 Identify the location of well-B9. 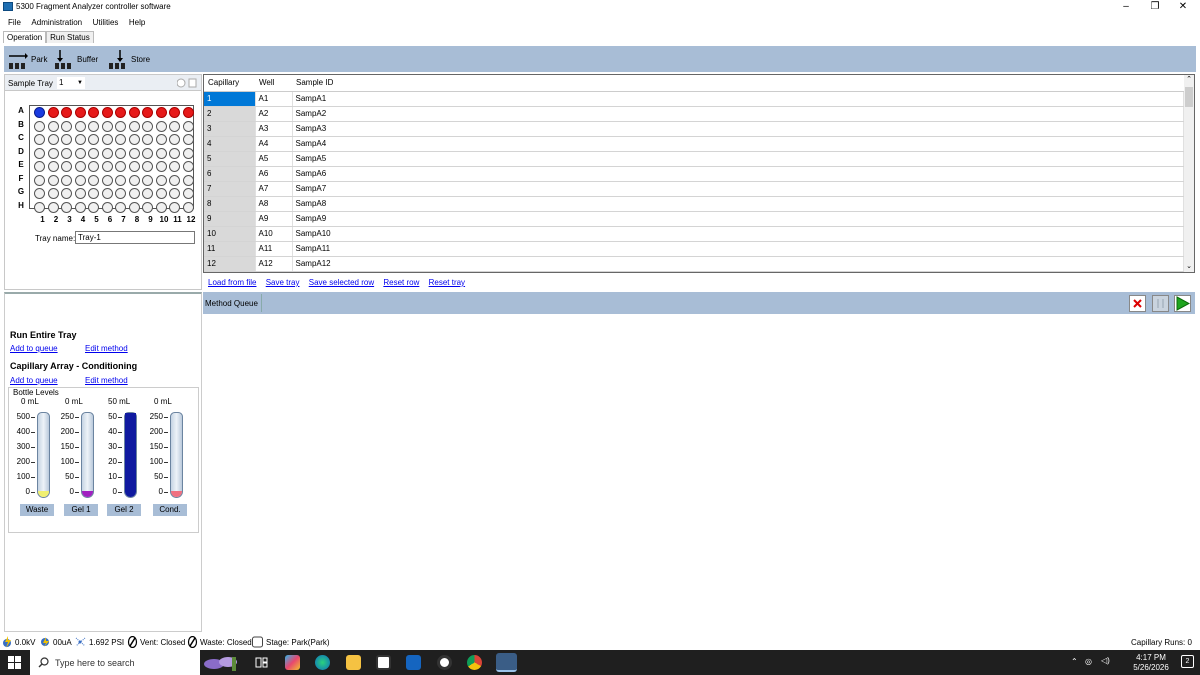
(147, 126).